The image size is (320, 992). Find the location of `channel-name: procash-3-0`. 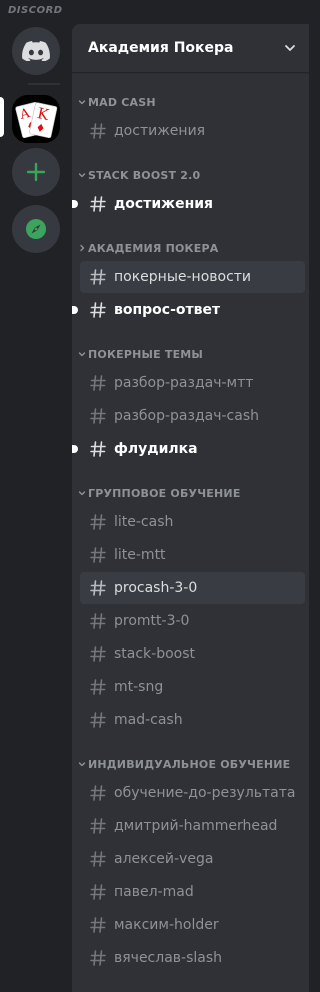

channel-name: procash-3-0 is located at coordinates (156, 588).